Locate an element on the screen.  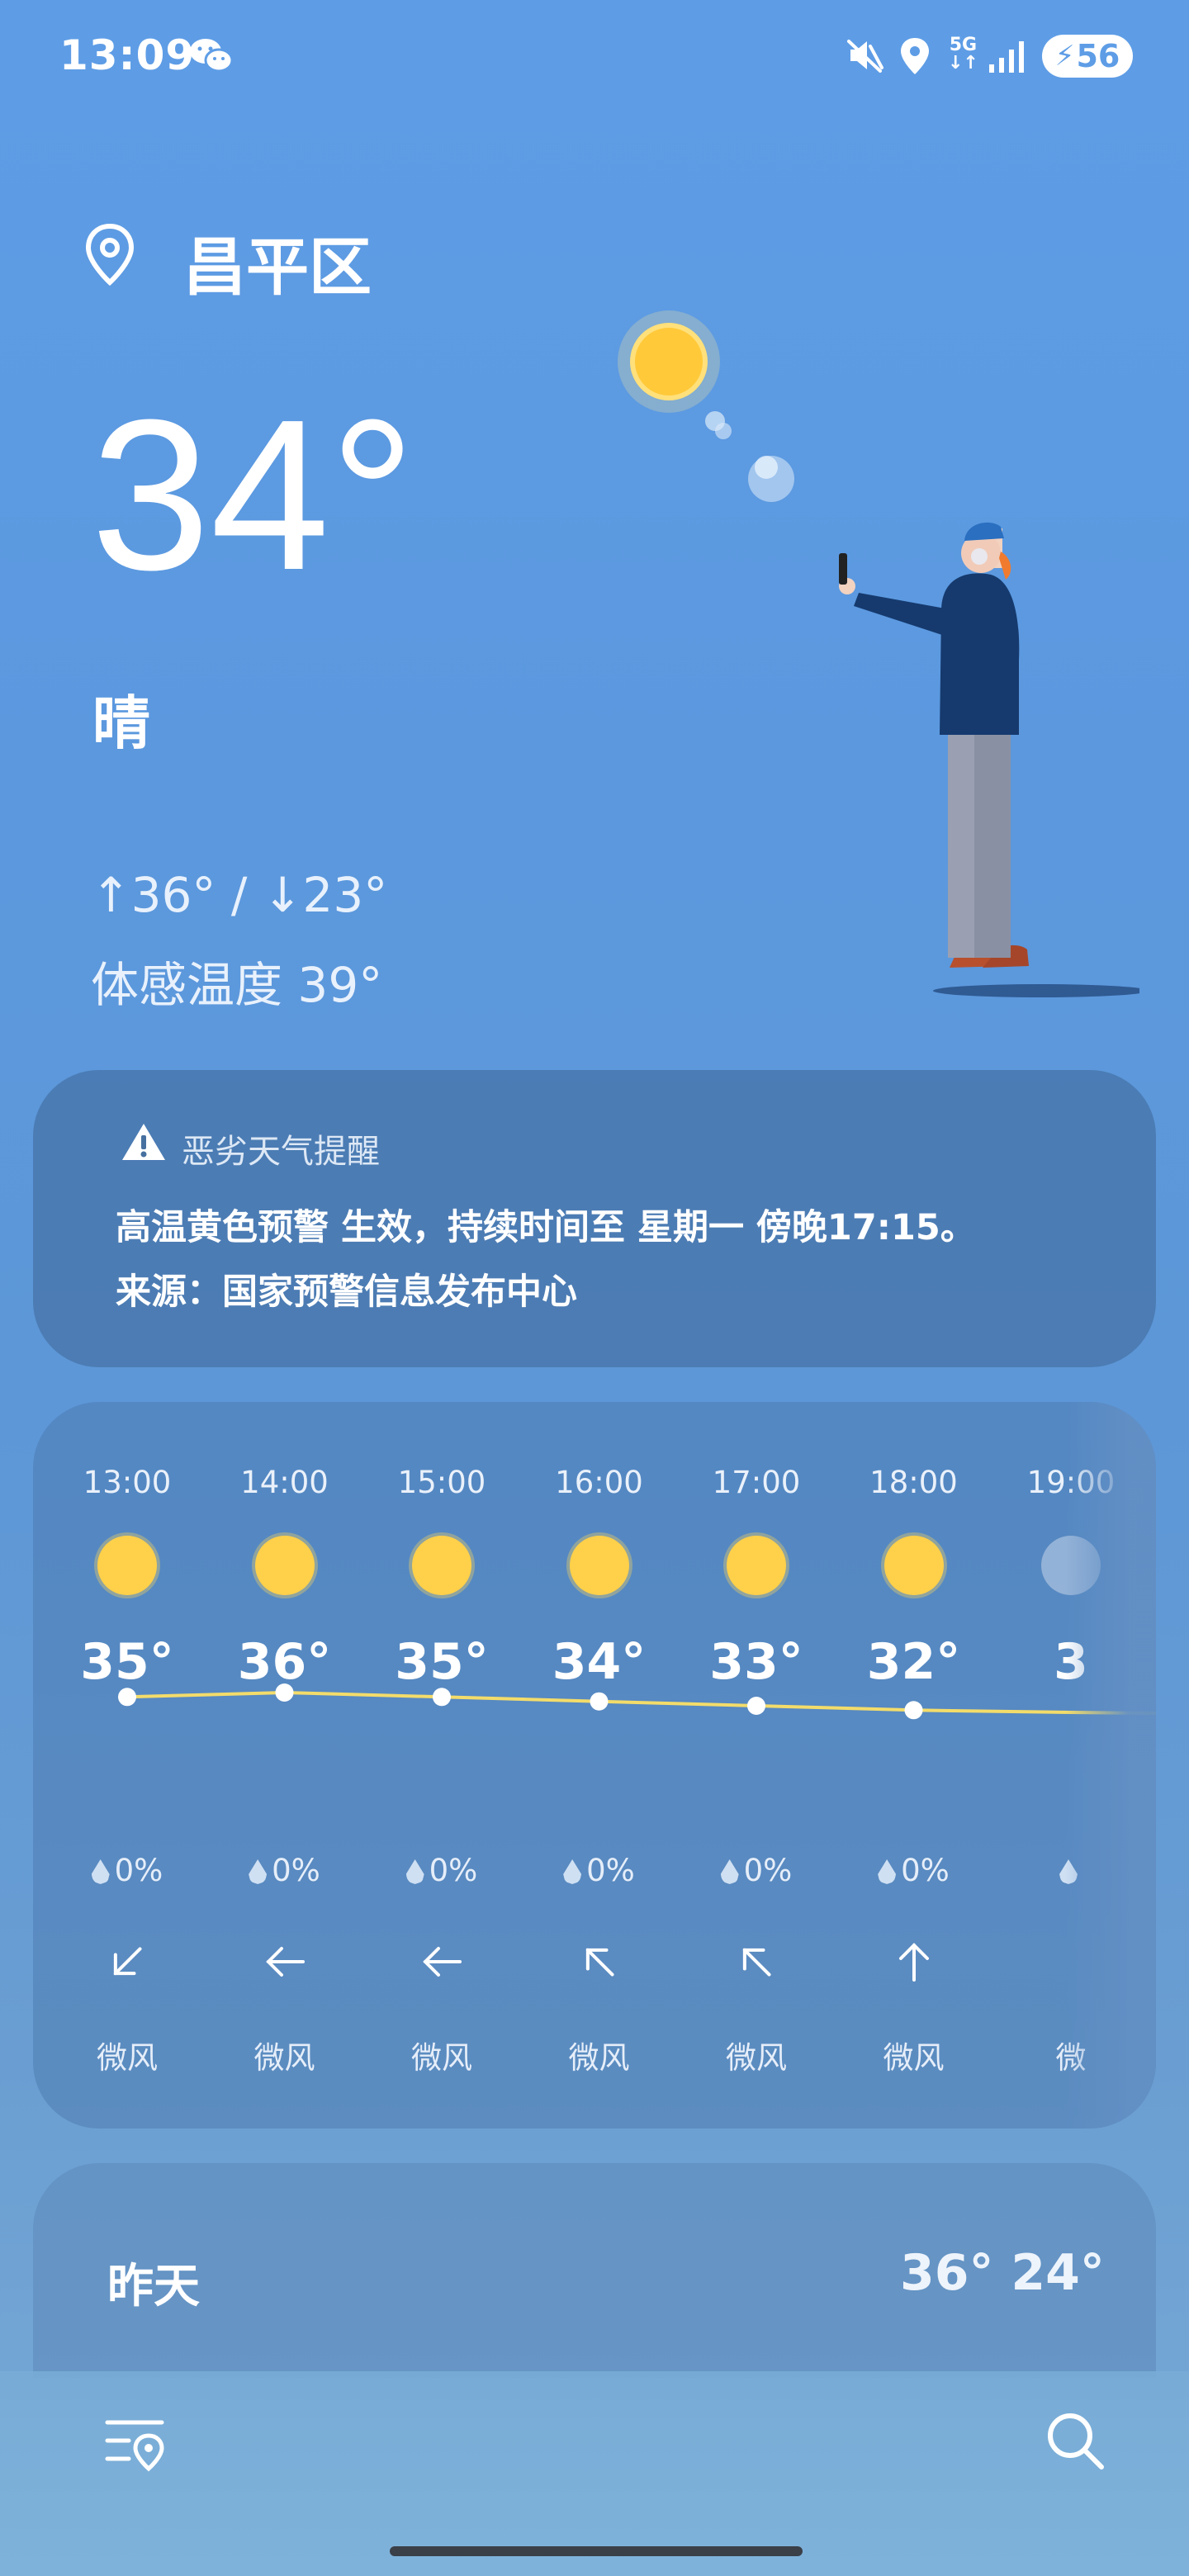
hour-time: 17:00 is located at coordinates (756, 1482).